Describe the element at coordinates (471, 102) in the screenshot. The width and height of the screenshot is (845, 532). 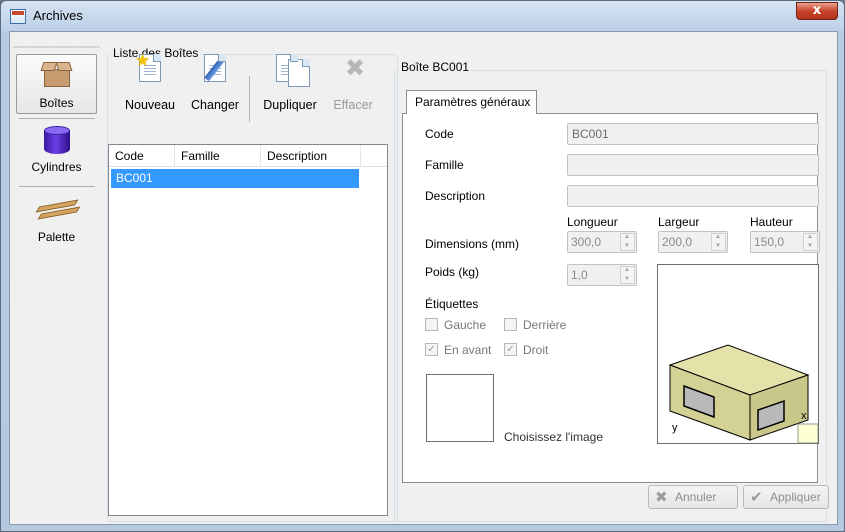
I see `tab-parametres-generaux: Paramètres généraux` at that location.